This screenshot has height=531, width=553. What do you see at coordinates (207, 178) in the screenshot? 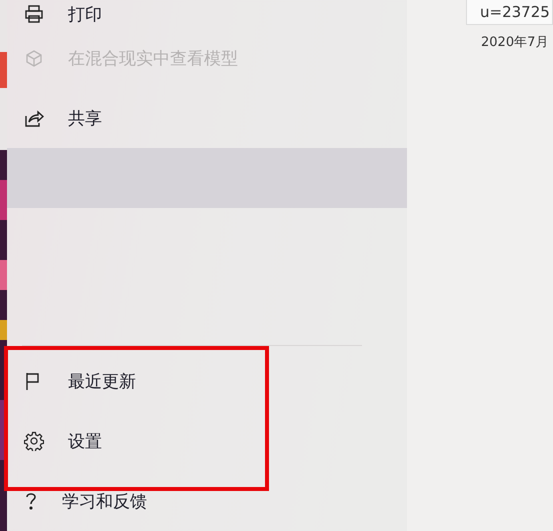
I see `highlighted-menu-row` at bounding box center [207, 178].